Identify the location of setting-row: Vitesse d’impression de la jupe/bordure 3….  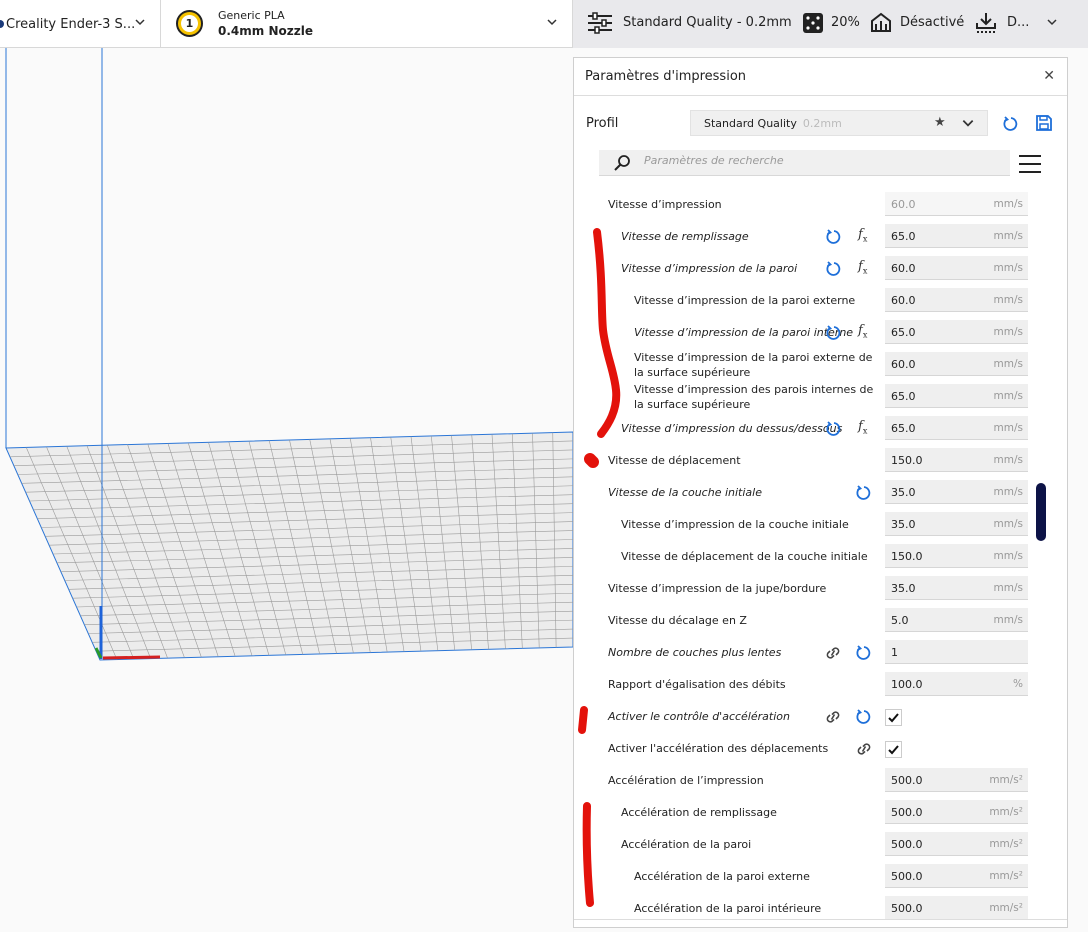
(820, 589).